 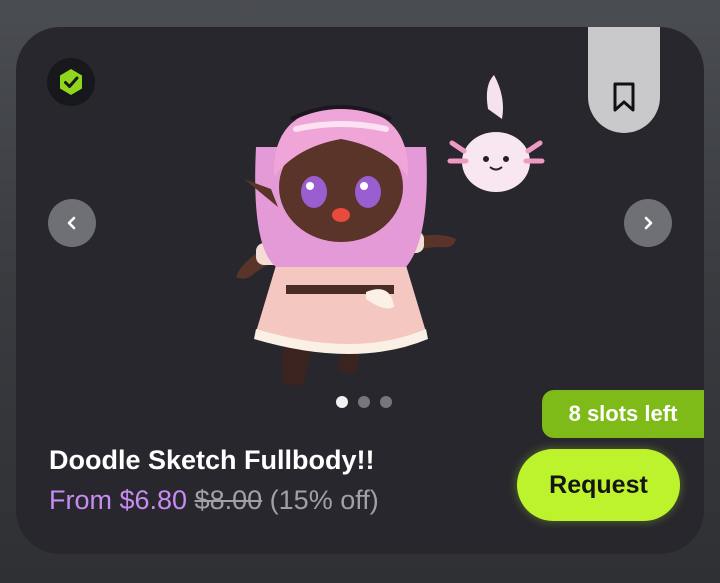 I want to click on price-current: From $6.80, so click(x=118, y=500).